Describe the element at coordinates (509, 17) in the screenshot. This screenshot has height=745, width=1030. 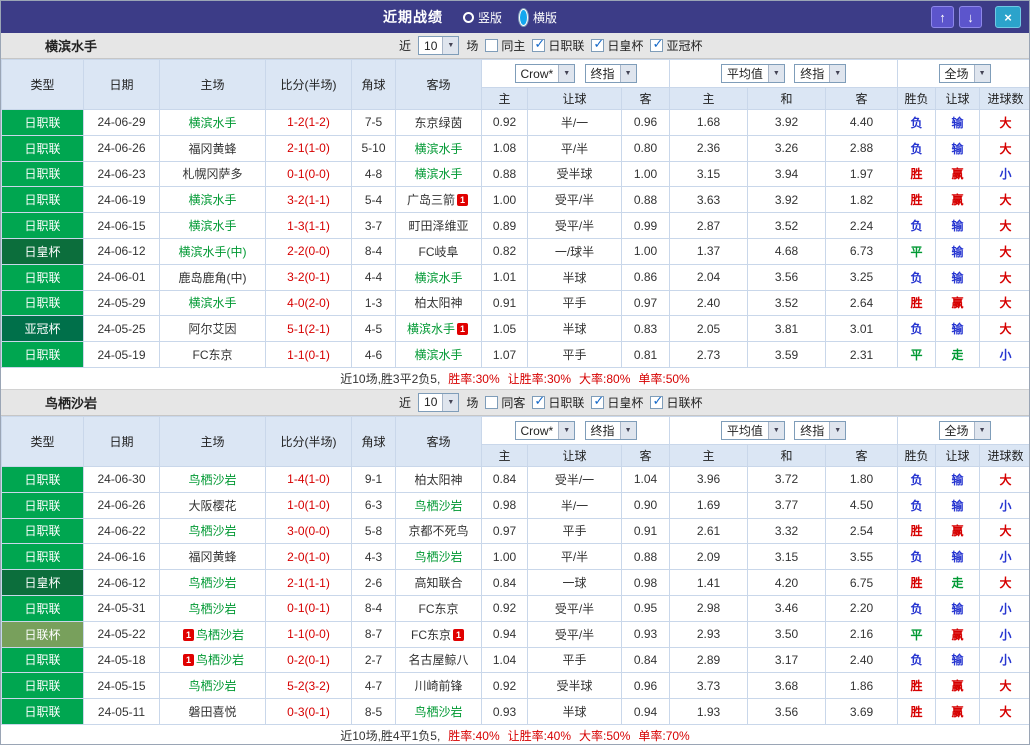
I see `layout-radio-group: 竖版 横版` at that location.